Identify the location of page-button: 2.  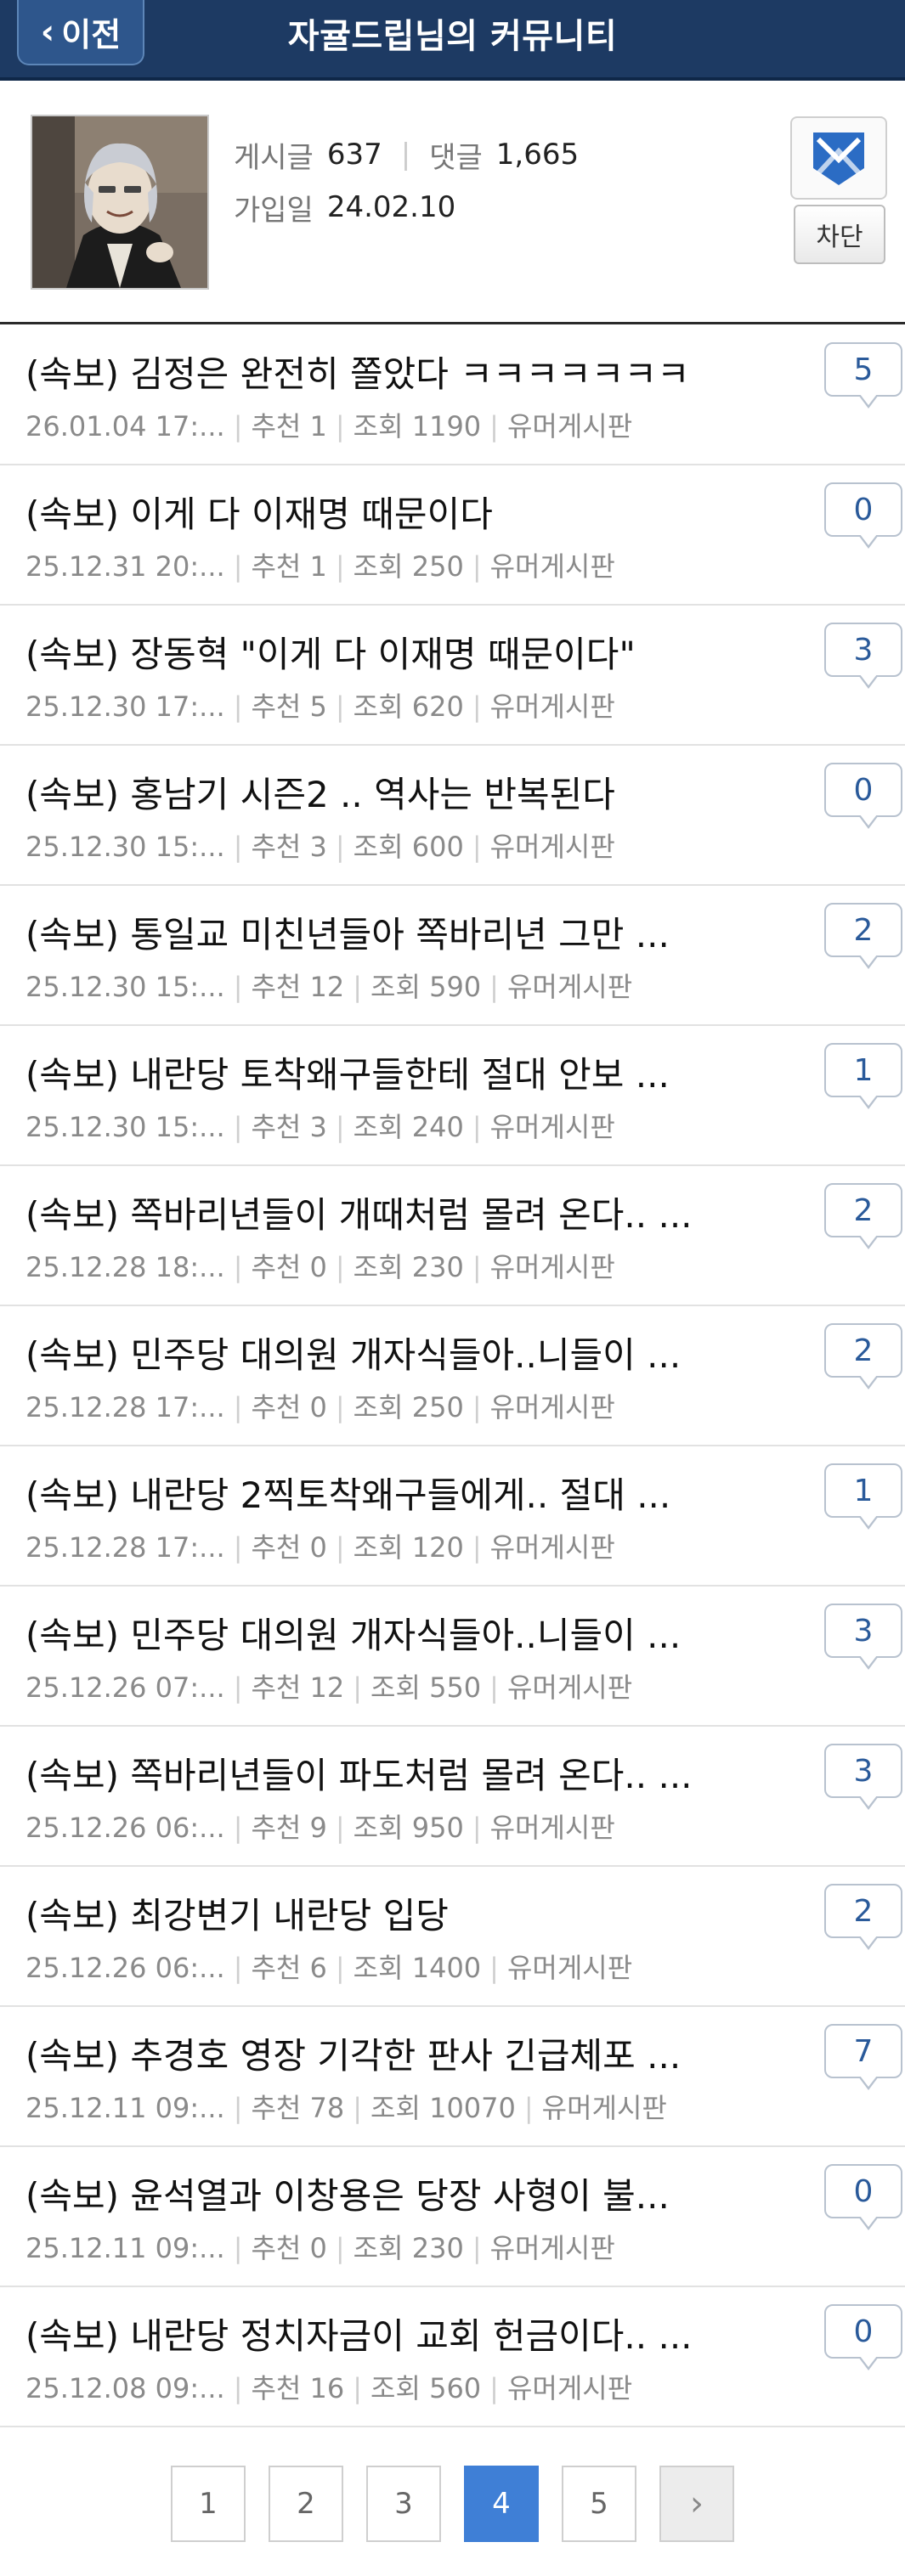
(306, 2504).